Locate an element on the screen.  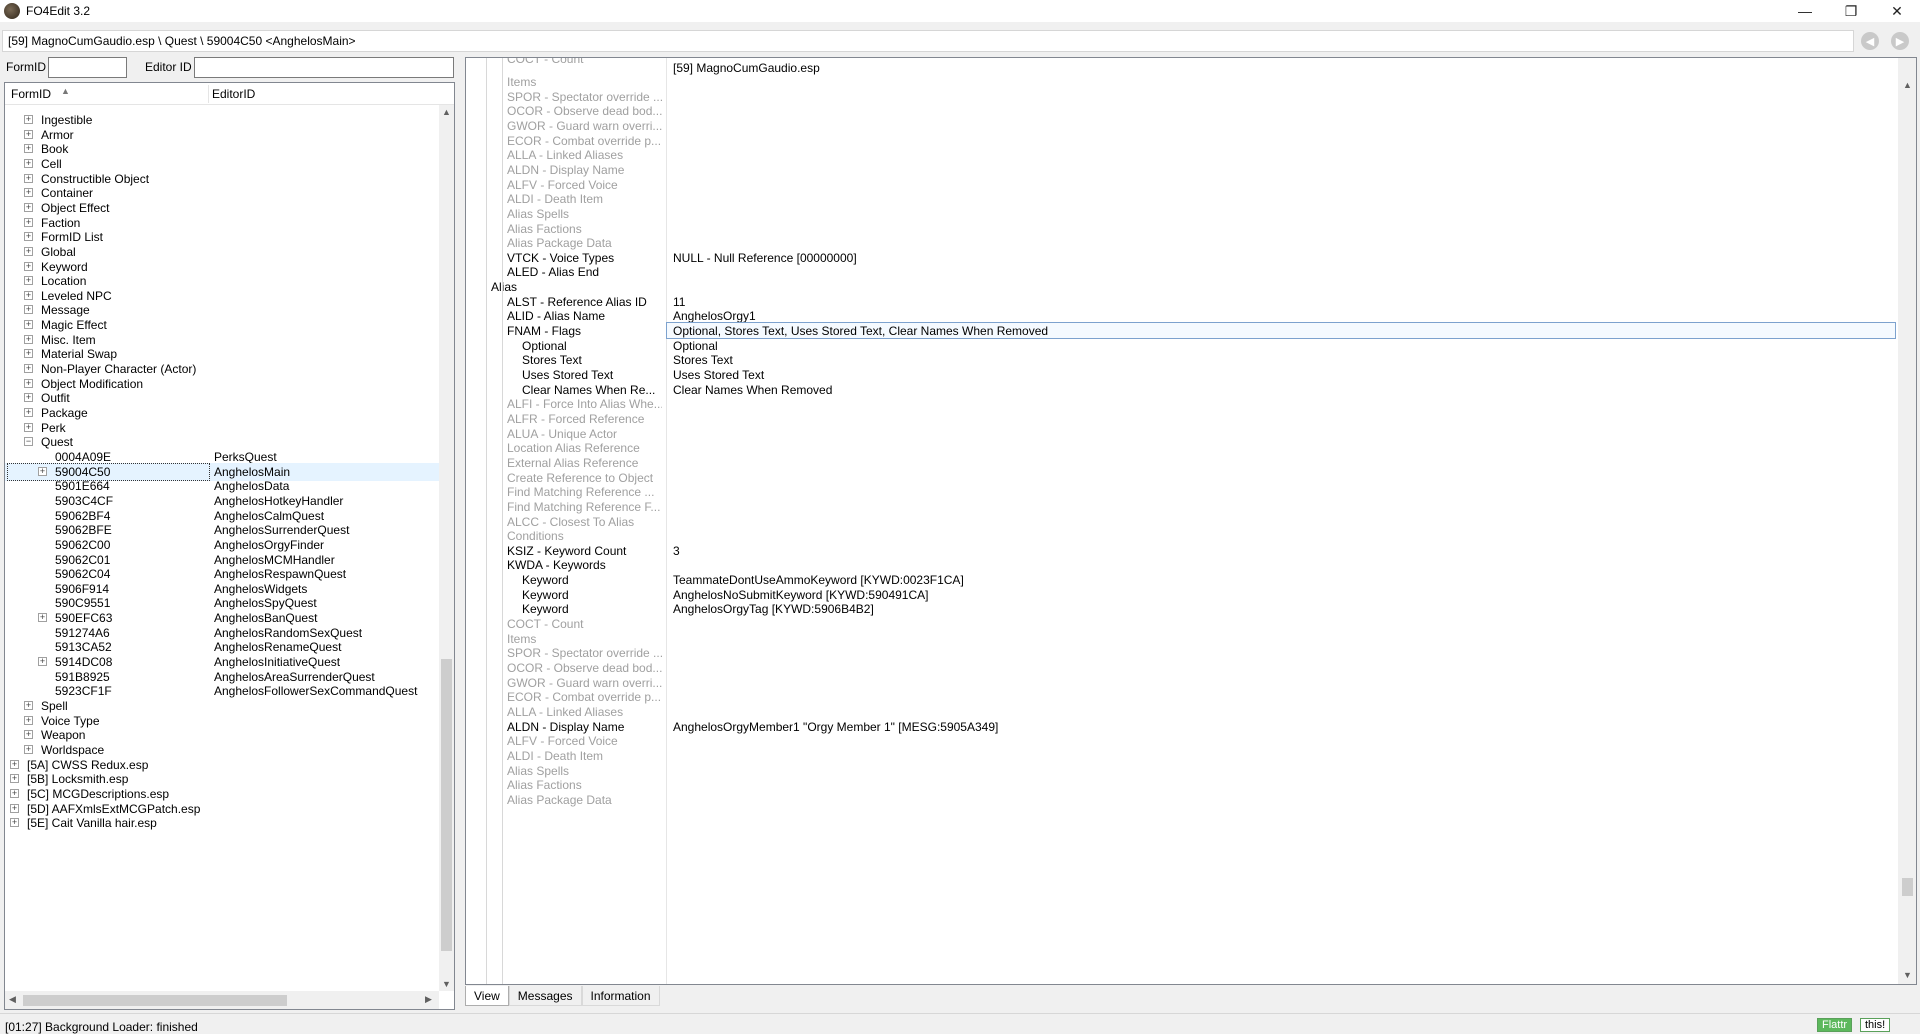
status-text: [01:27] Background Loader: finished is located at coordinates (101, 1027).